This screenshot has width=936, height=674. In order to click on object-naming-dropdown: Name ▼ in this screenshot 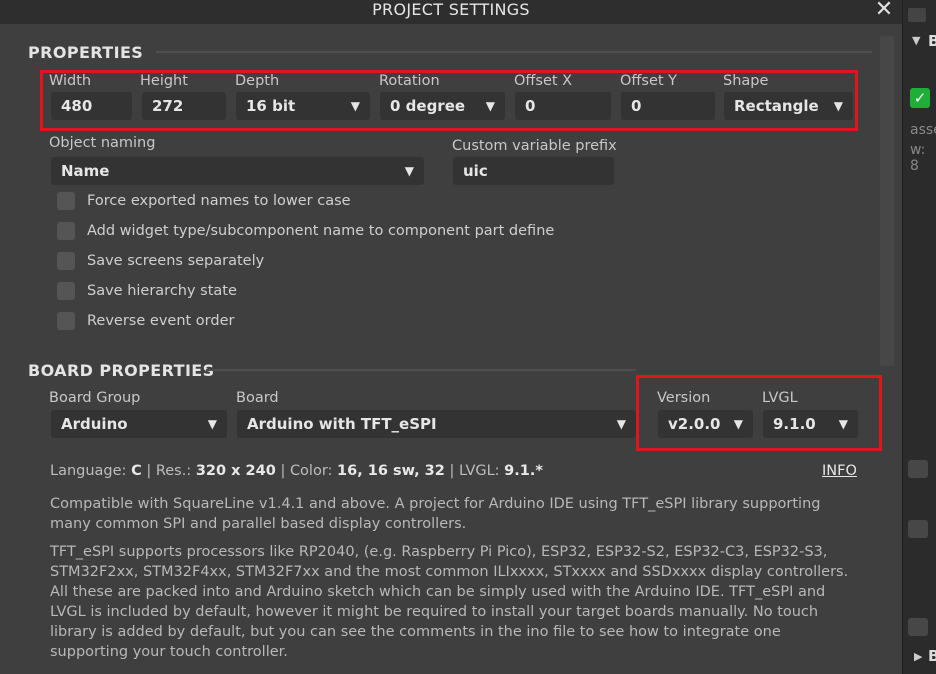, I will do `click(237, 171)`.